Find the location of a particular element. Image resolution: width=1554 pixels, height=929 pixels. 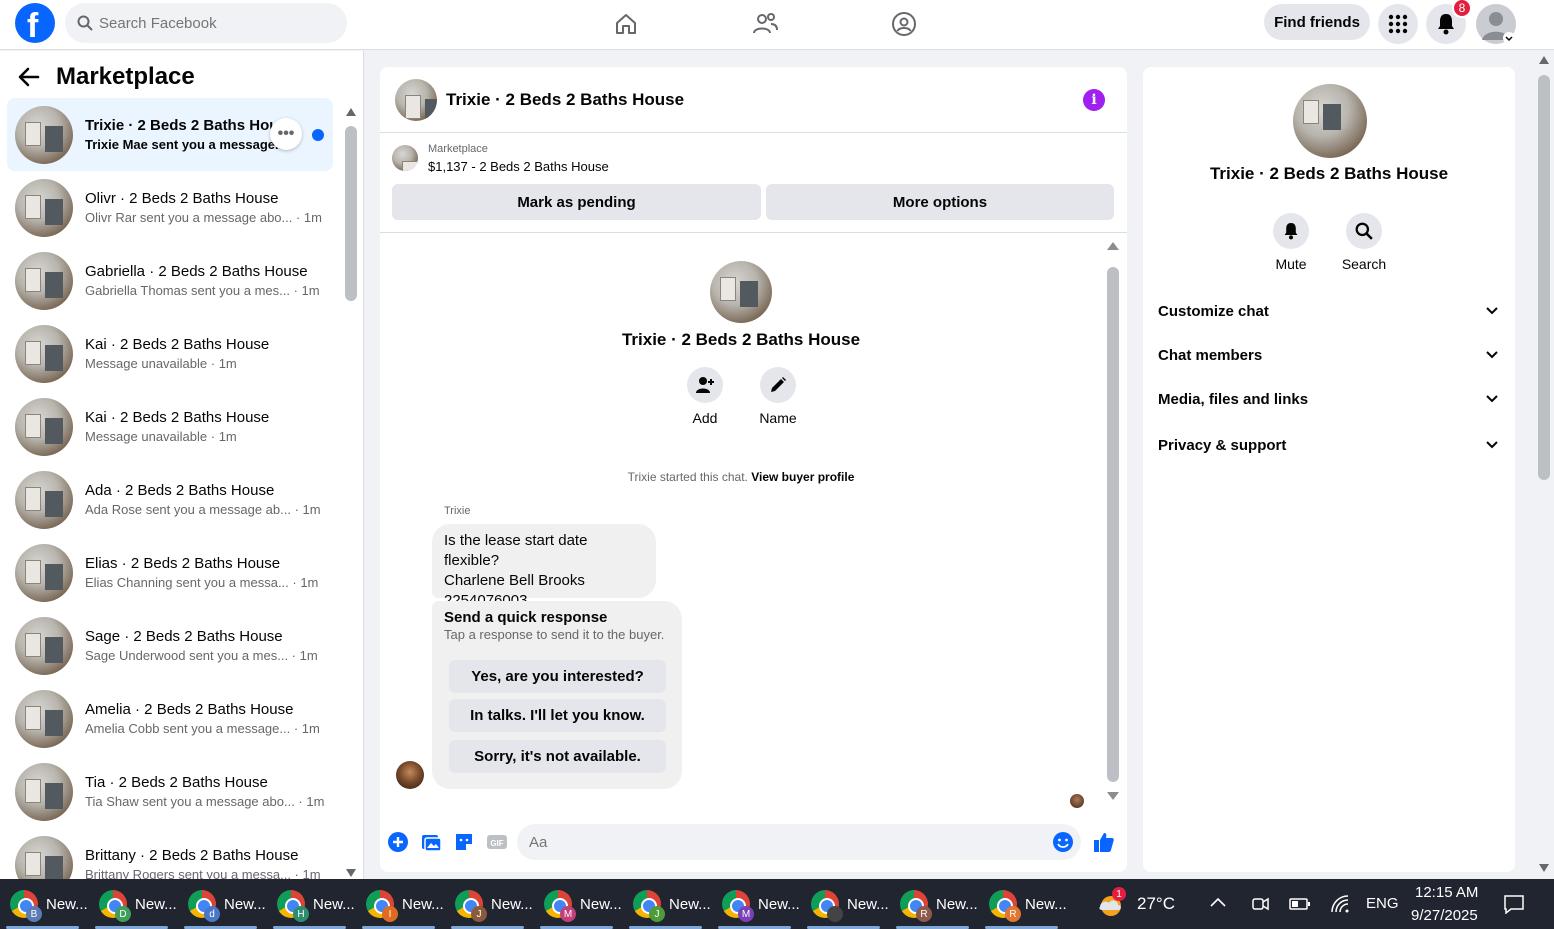

message-input is located at coordinates (779, 842).